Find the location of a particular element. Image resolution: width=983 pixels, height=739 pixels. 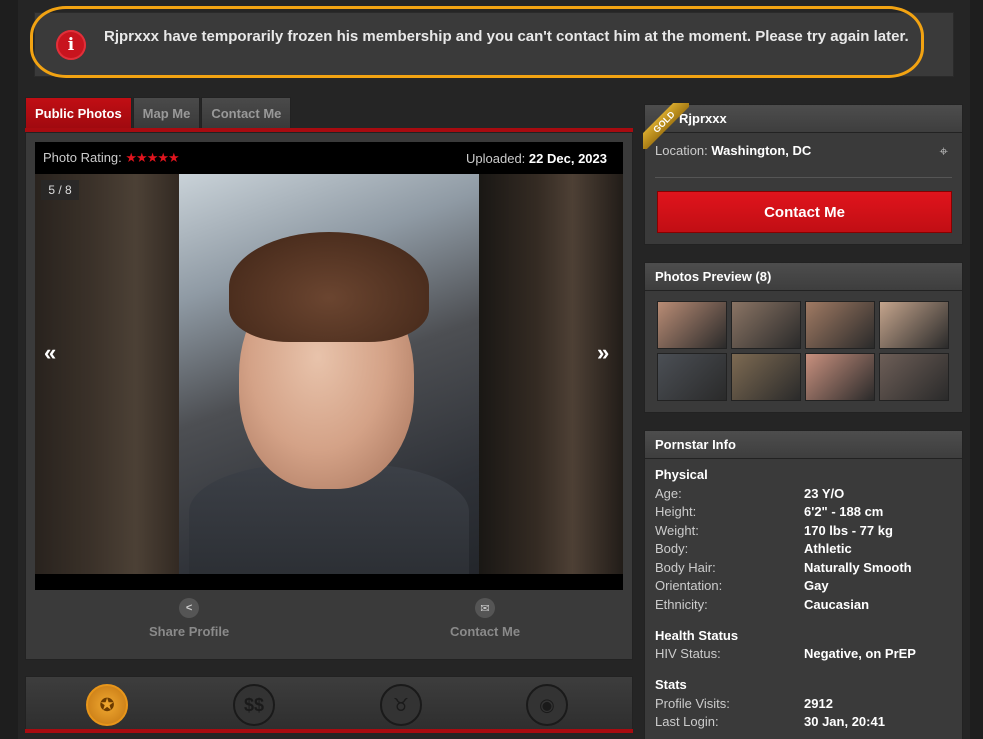

share-profile-button: < Share Profile is located at coordinates (189, 618).